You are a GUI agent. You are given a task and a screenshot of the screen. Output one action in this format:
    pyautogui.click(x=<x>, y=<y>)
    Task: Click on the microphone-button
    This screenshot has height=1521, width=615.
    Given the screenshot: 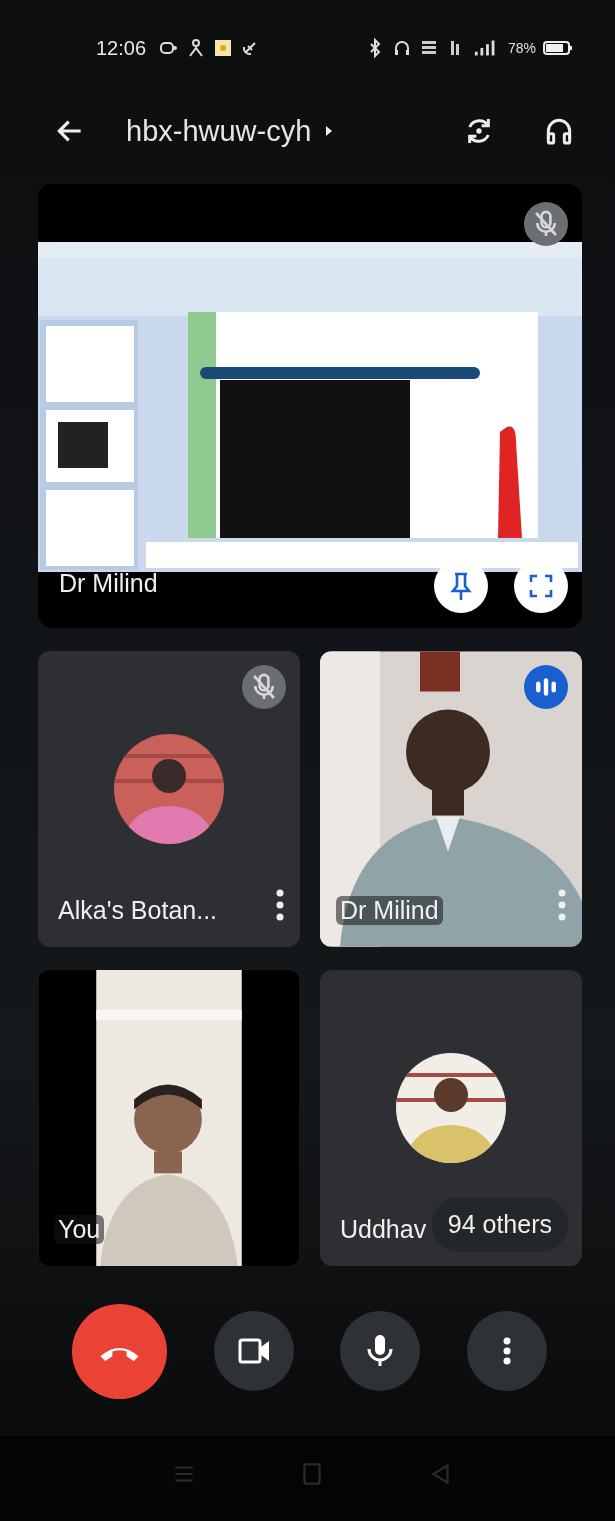 What is the action you would take?
    pyautogui.click(x=380, y=1351)
    